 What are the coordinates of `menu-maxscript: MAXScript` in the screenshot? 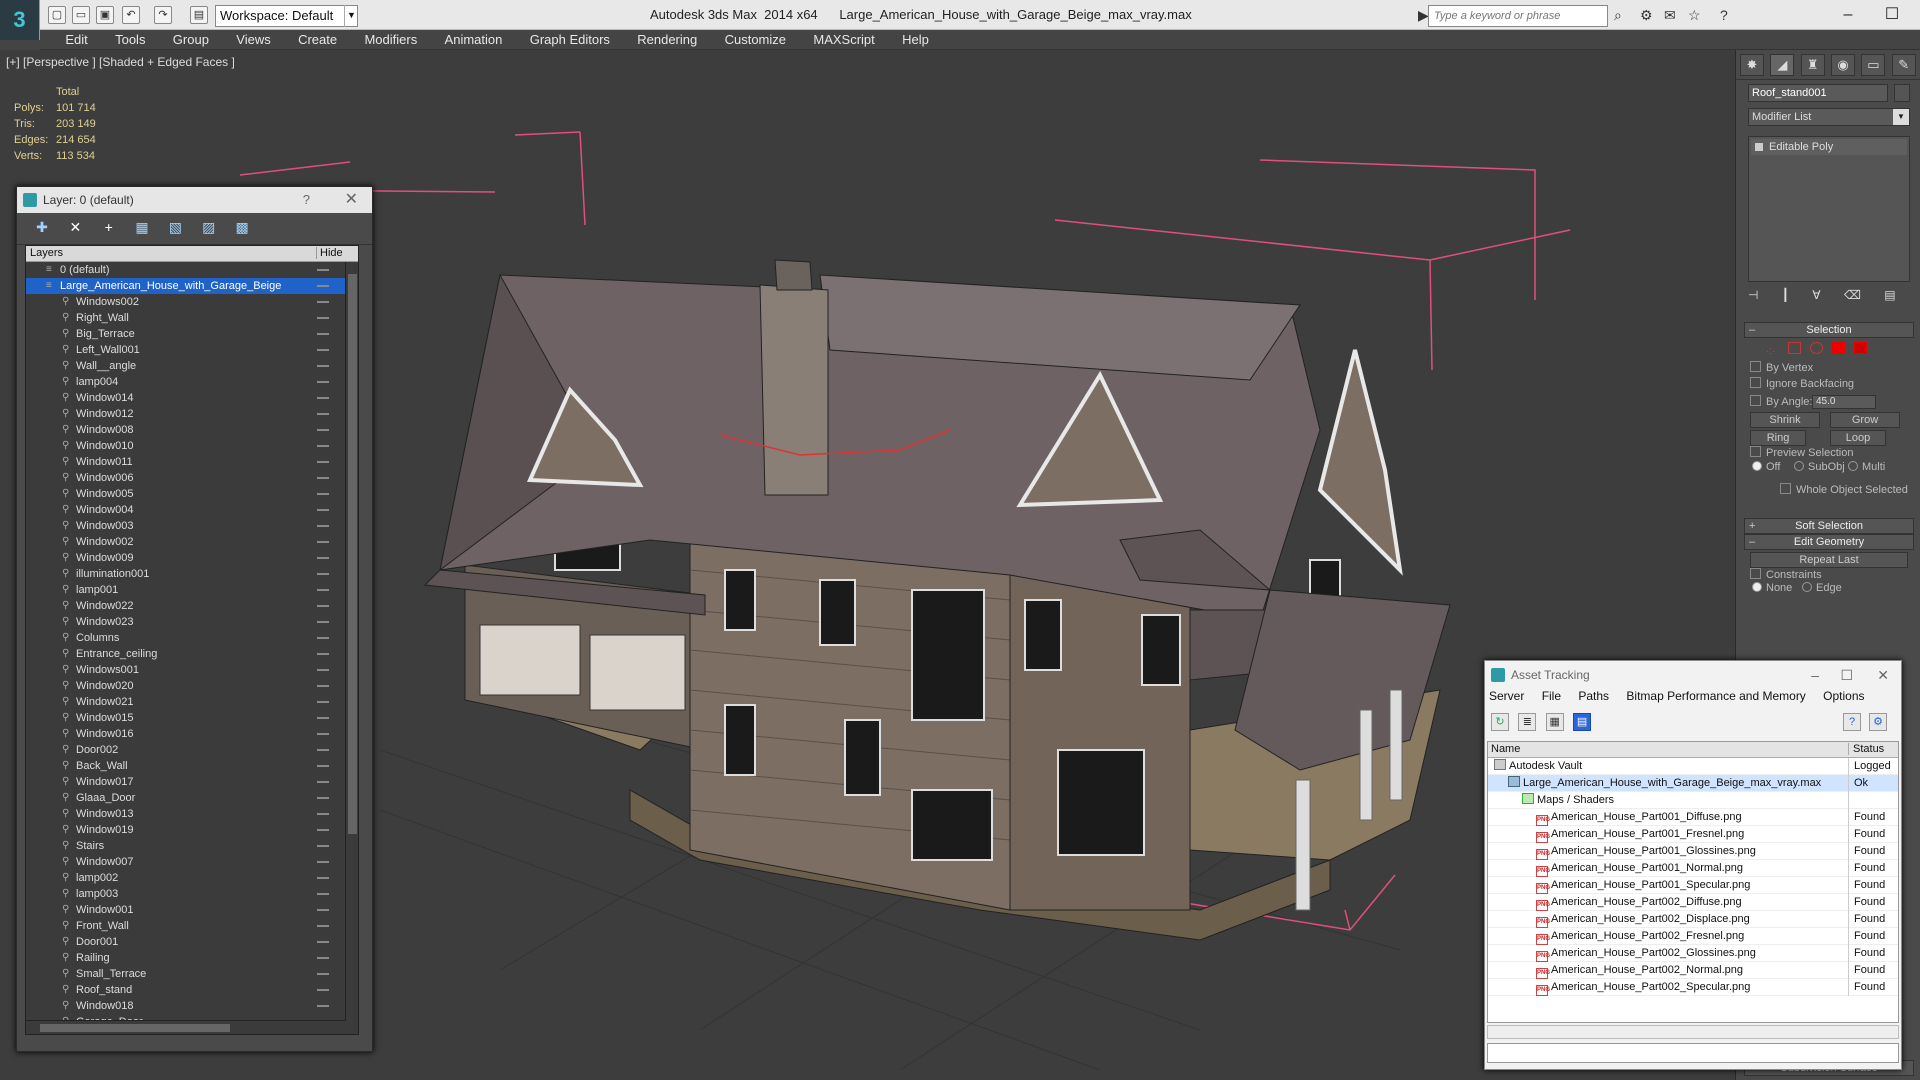 It's located at (843, 40).